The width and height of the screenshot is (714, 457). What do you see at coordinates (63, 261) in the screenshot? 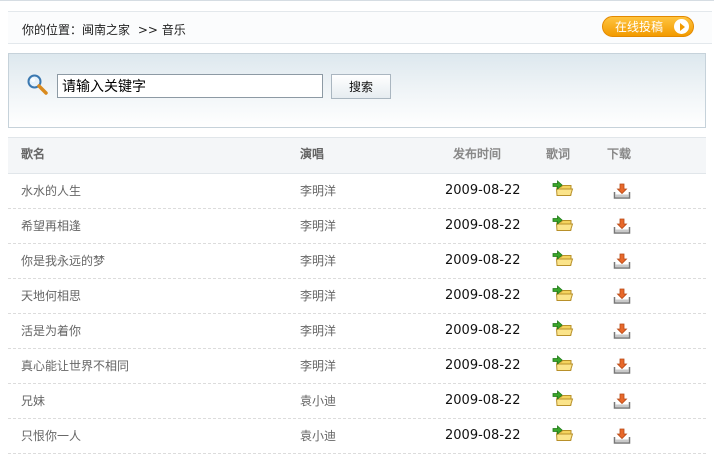
I see `song-name-link: 你是我永远的梦` at bounding box center [63, 261].